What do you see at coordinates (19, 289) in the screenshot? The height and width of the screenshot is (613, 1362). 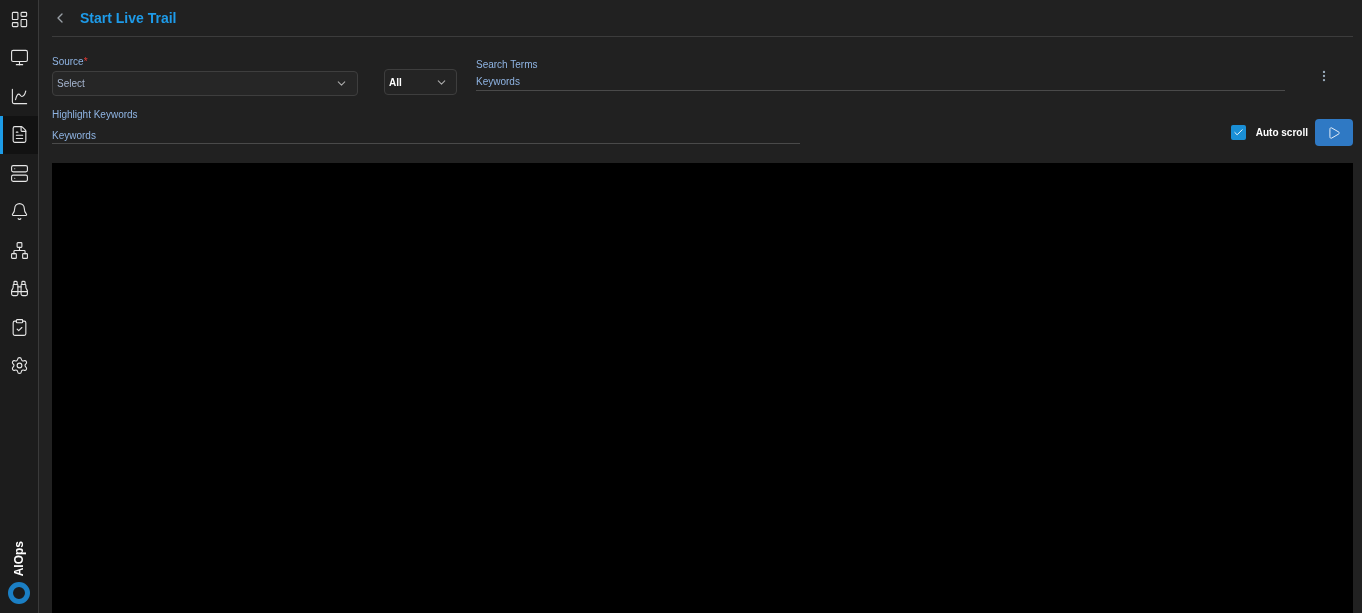 I see `binoculars-icon` at bounding box center [19, 289].